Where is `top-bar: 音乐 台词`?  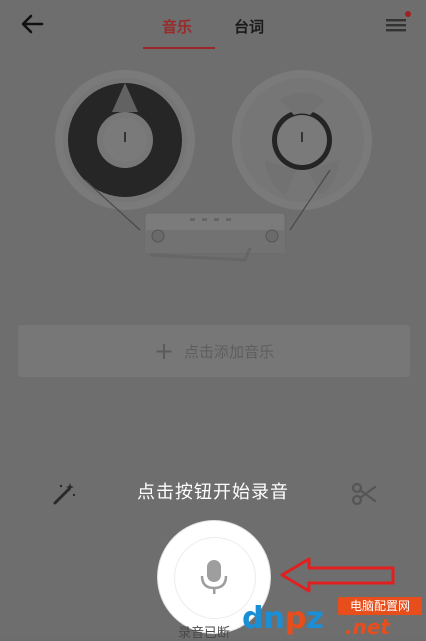 top-bar: 音乐 台词 is located at coordinates (213, 26).